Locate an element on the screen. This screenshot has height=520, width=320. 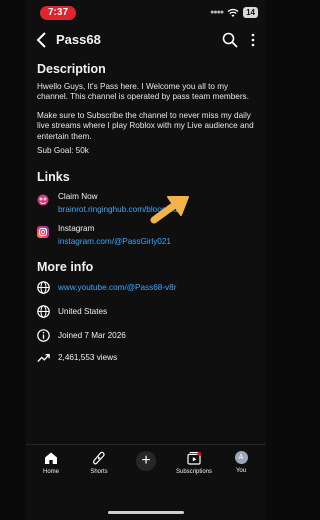
nav-you: A You is located at coordinates (241, 462).